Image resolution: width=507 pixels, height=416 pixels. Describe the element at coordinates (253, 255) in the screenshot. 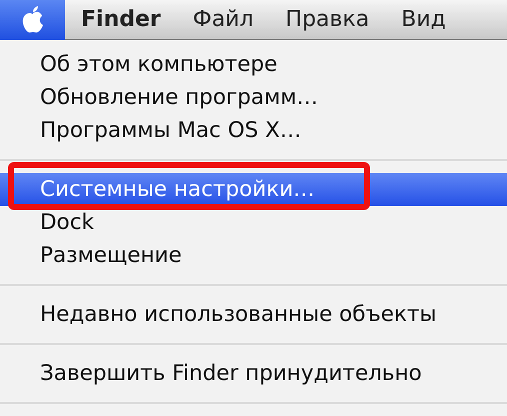

I see `menu-item: Размещение` at that location.